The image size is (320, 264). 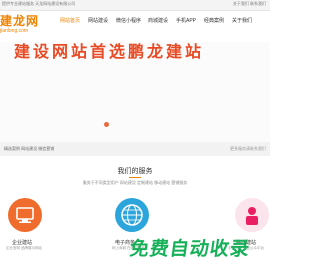 What do you see at coordinates (214, 20) in the screenshot?
I see `nav-item-cases: 经典案例` at bounding box center [214, 20].